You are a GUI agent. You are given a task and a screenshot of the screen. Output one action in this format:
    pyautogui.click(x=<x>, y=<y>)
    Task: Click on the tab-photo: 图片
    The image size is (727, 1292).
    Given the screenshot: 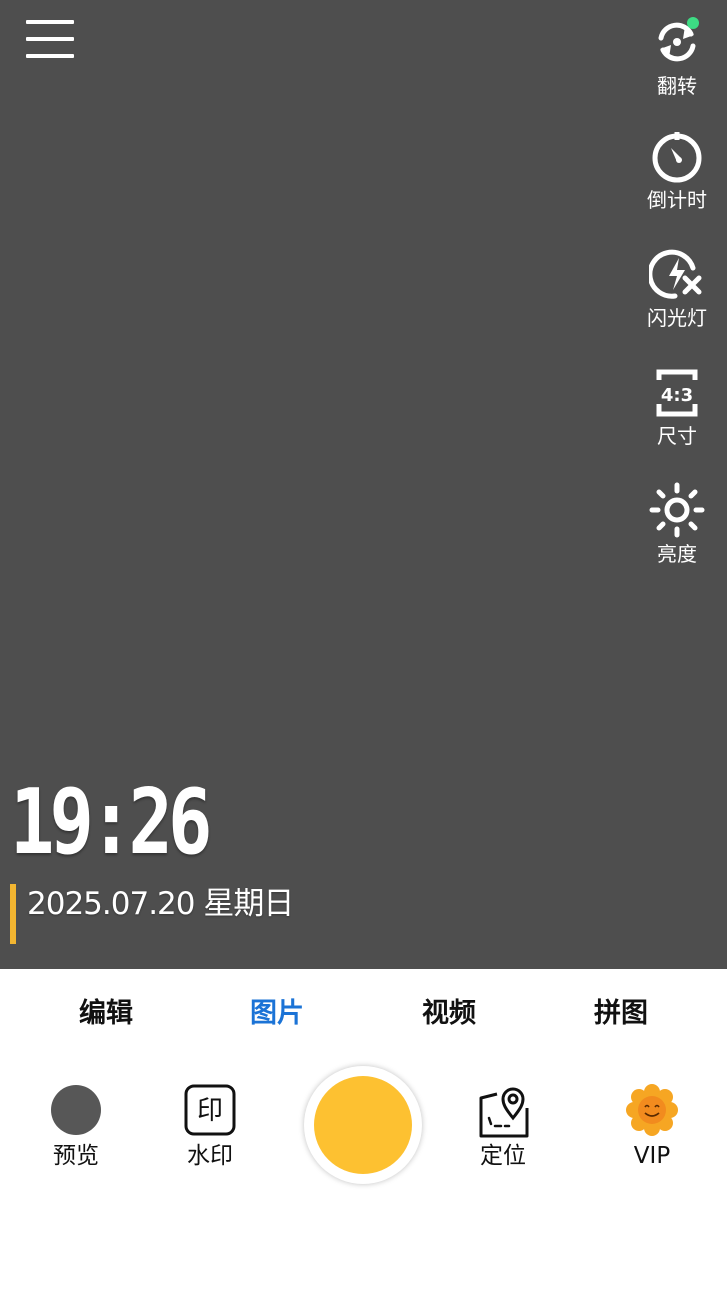 What is the action you would take?
    pyautogui.click(x=277, y=1010)
    